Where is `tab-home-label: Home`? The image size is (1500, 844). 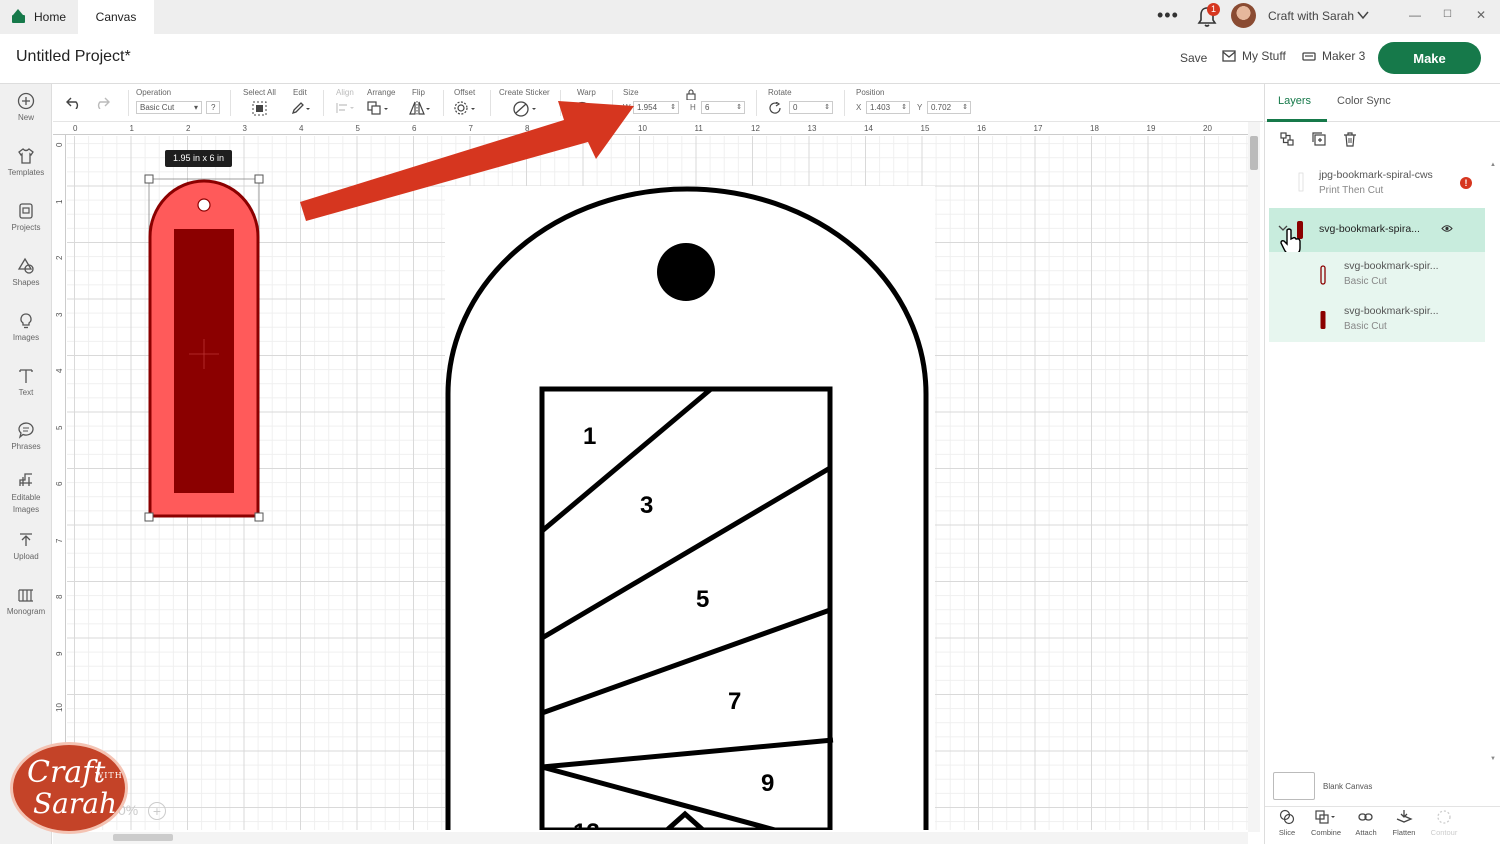
tab-home-label: Home is located at coordinates (50, 17).